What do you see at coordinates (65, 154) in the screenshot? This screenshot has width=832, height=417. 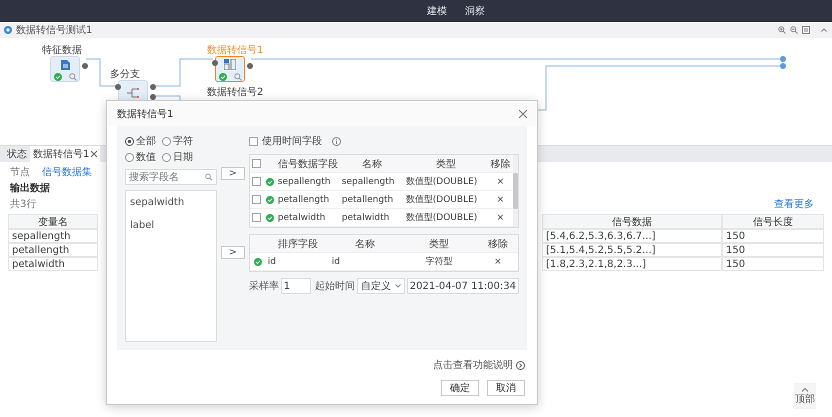 I see `panel-tab: 数据转信号1` at bounding box center [65, 154].